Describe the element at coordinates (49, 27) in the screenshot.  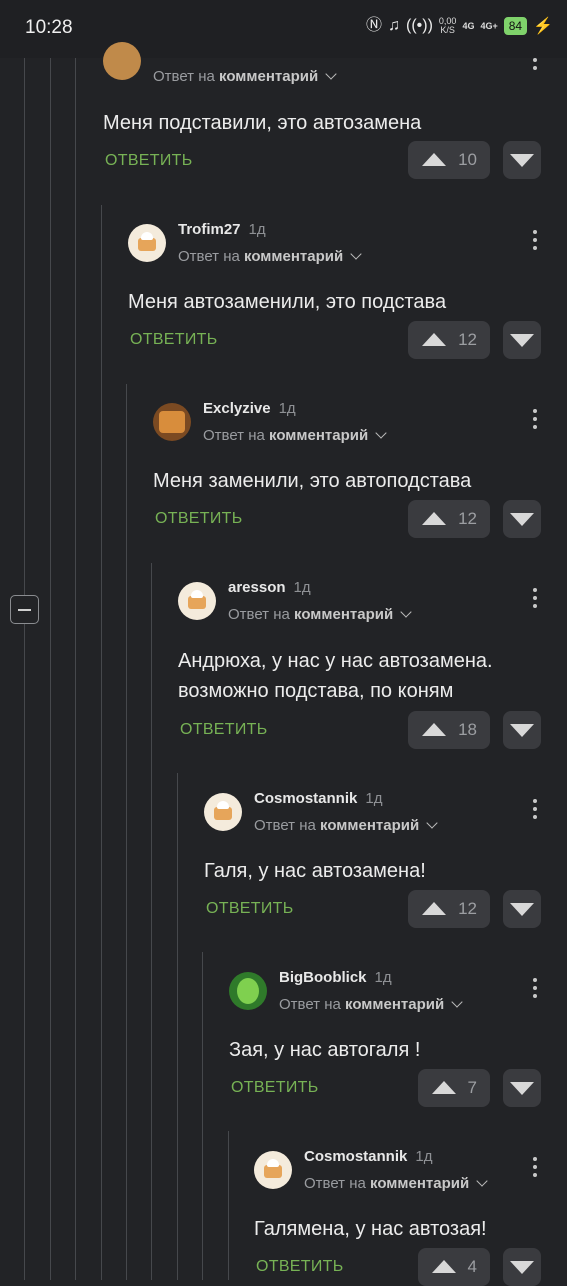
I see `status-time: 10:28` at that location.